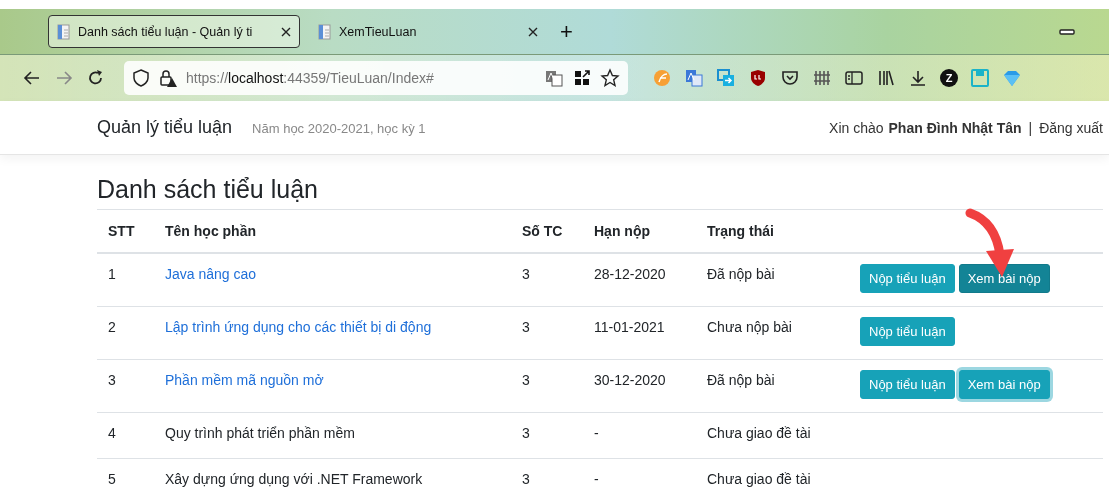  What do you see at coordinates (428, 31) in the screenshot?
I see `browser-tab: XemTieuLuan` at bounding box center [428, 31].